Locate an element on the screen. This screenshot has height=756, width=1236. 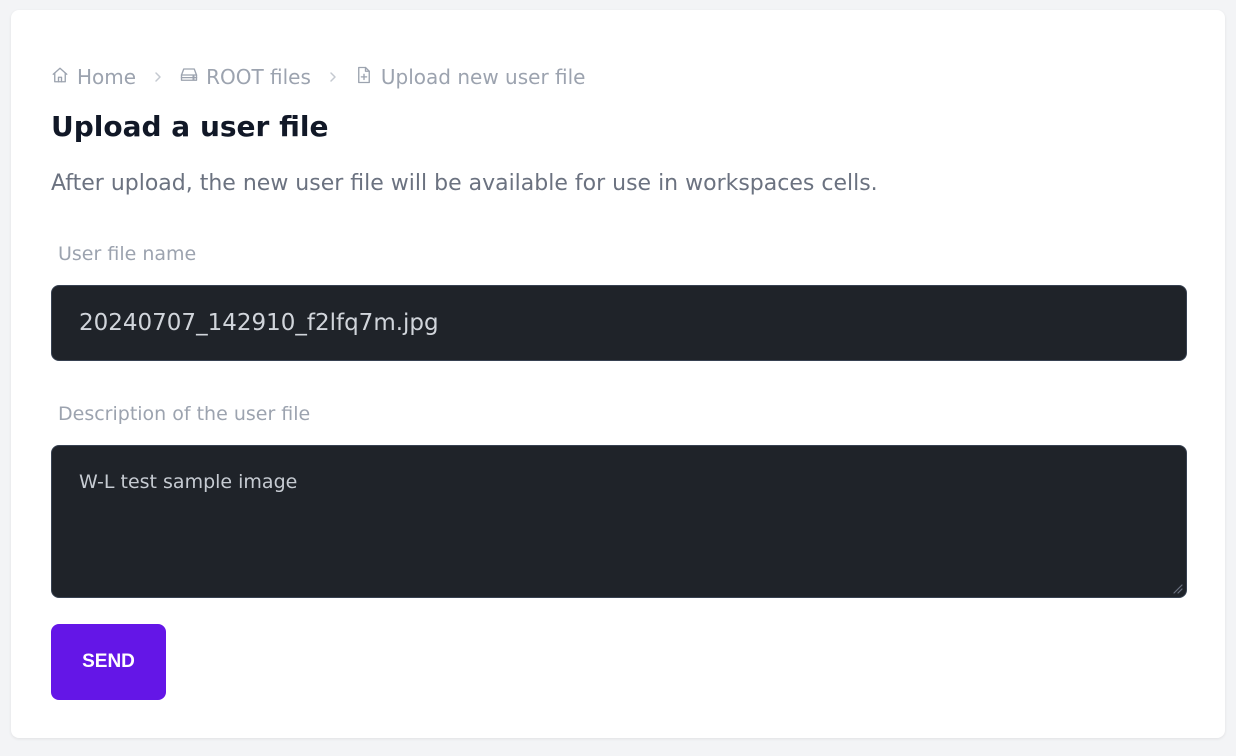
resize-handle-icon is located at coordinates (1177, 588).